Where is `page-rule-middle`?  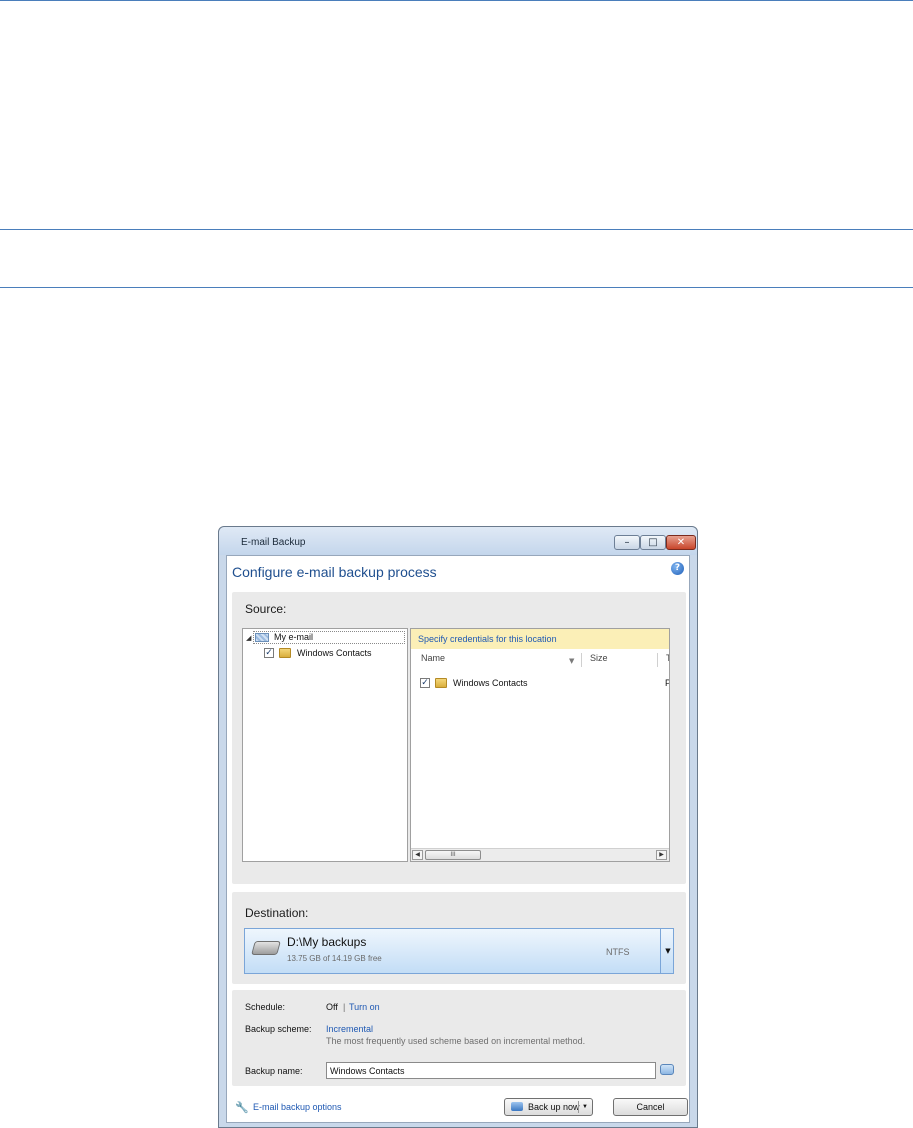
page-rule-middle is located at coordinates (456, 229).